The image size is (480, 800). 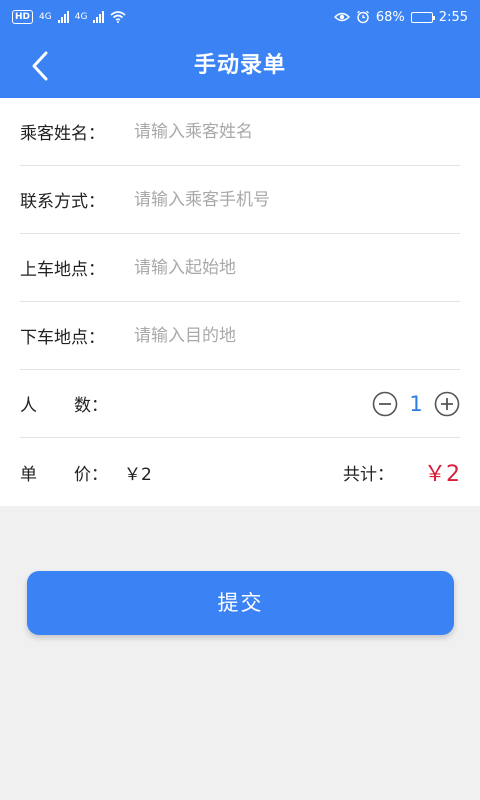 What do you see at coordinates (62, 134) in the screenshot?
I see `passenger-name-label: 乘客姓名：` at bounding box center [62, 134].